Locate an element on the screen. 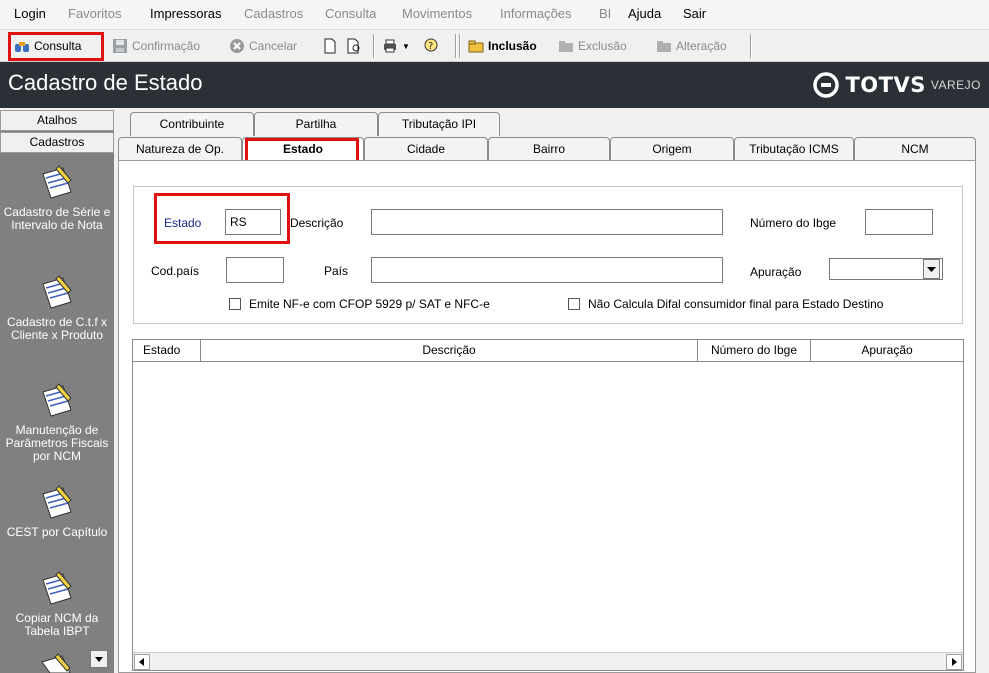 This screenshot has height=673, width=989. codpais-label: Cod.país is located at coordinates (175, 271).